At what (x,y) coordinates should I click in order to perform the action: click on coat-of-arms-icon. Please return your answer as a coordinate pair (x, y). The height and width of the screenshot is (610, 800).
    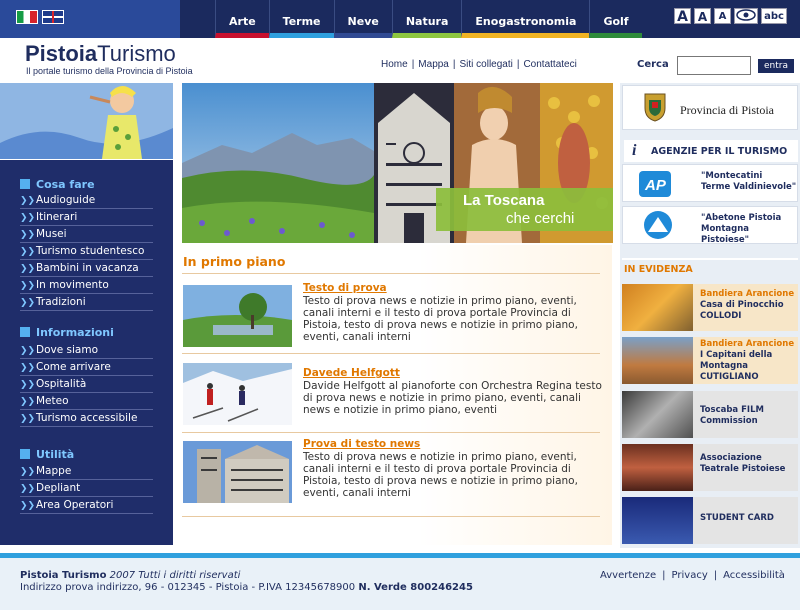
    Looking at the image, I should click on (655, 108).